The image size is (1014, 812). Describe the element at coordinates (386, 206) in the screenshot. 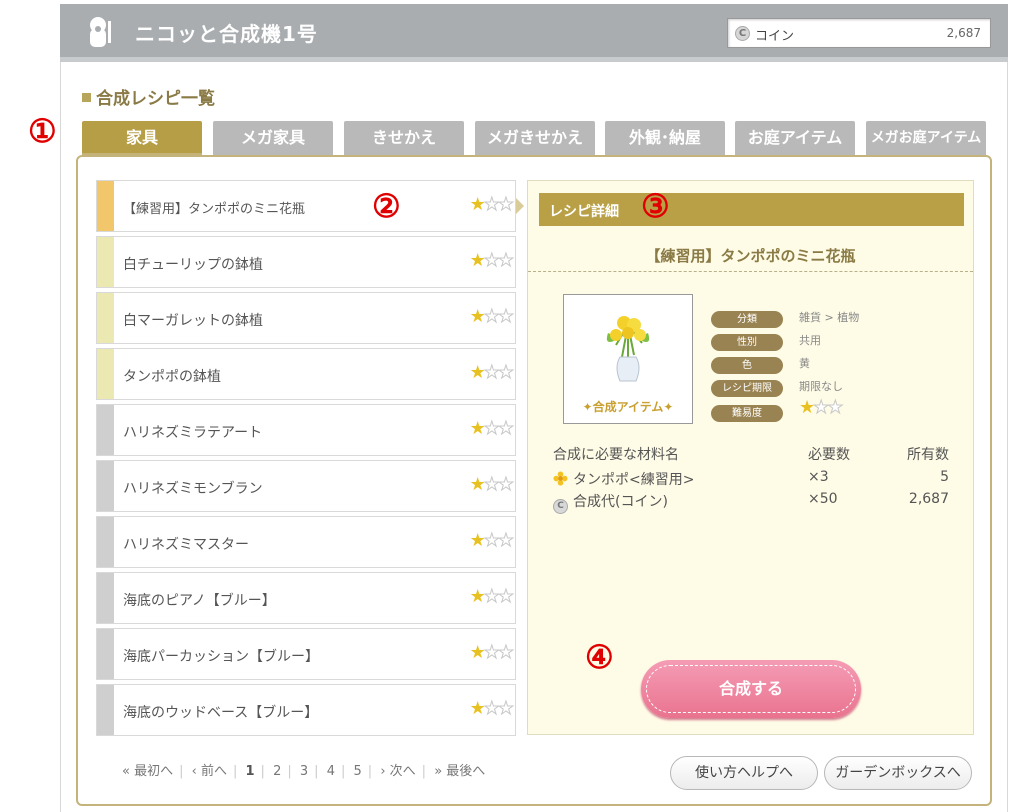

I see `marker-2: ②` at that location.